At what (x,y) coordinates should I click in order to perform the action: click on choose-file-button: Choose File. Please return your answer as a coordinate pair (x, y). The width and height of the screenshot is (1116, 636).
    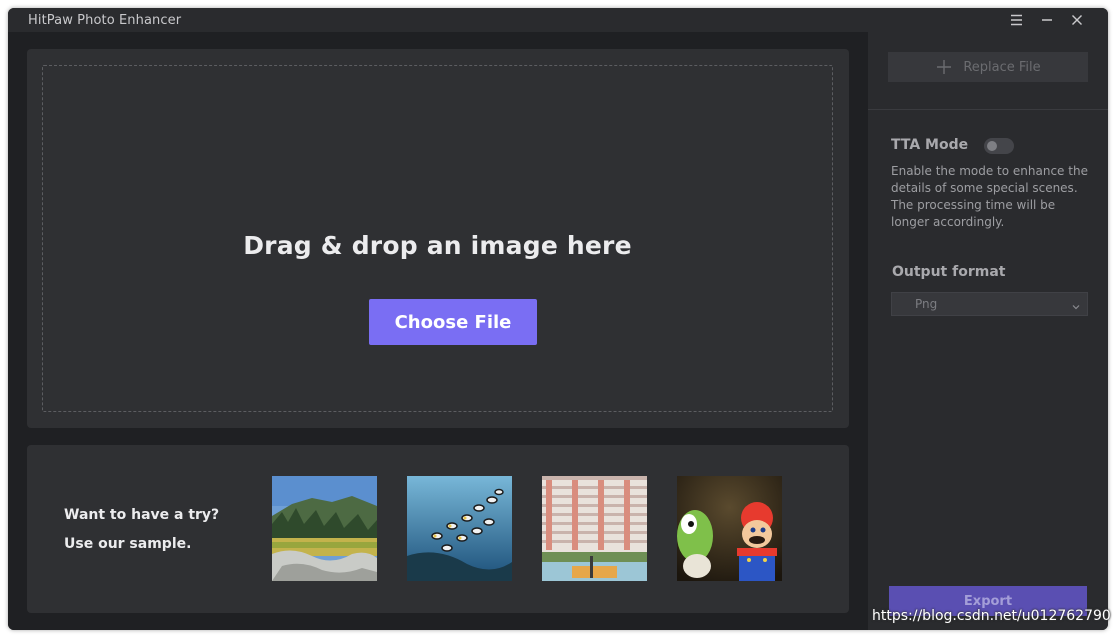
    Looking at the image, I should click on (453, 322).